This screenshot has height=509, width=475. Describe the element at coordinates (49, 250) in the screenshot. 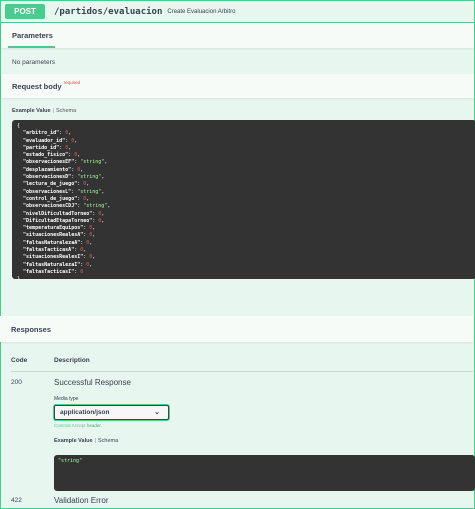

I see `field-key: "faltasTacticasA"` at that location.